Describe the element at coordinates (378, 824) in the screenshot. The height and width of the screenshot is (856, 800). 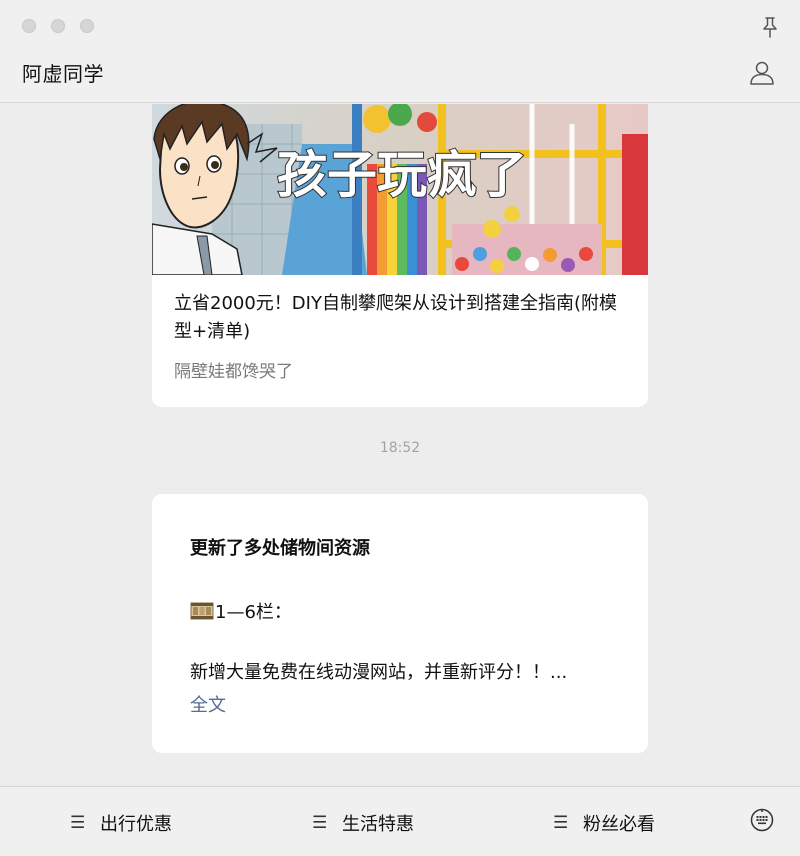
I see `menu-item-label: 生活特惠` at that location.